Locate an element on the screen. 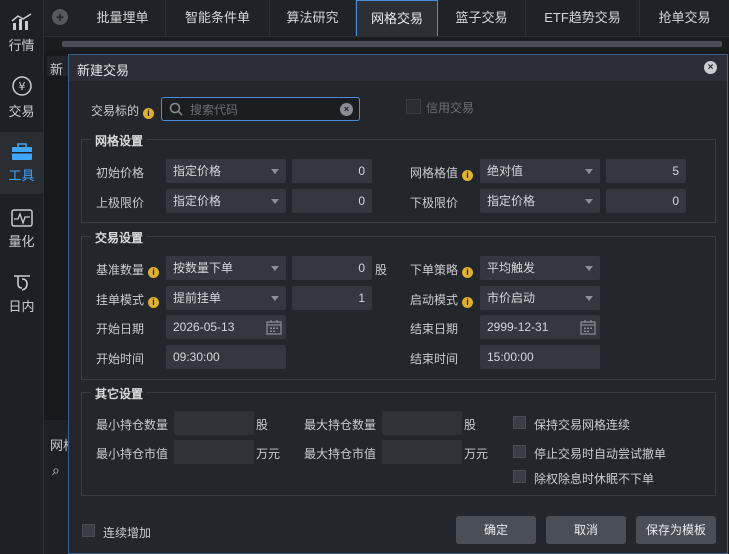  end-date-input: 2999-12-31 is located at coordinates (540, 327).